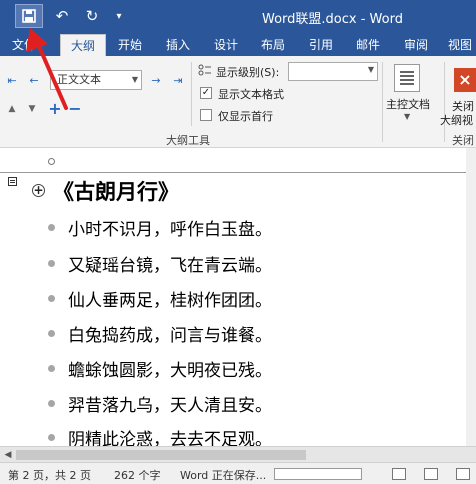 This screenshot has height=484, width=476. Describe the element at coordinates (170, 265) in the screenshot. I see `outline-line-text: 又疑瑶台镜，飞在青云端。` at that location.